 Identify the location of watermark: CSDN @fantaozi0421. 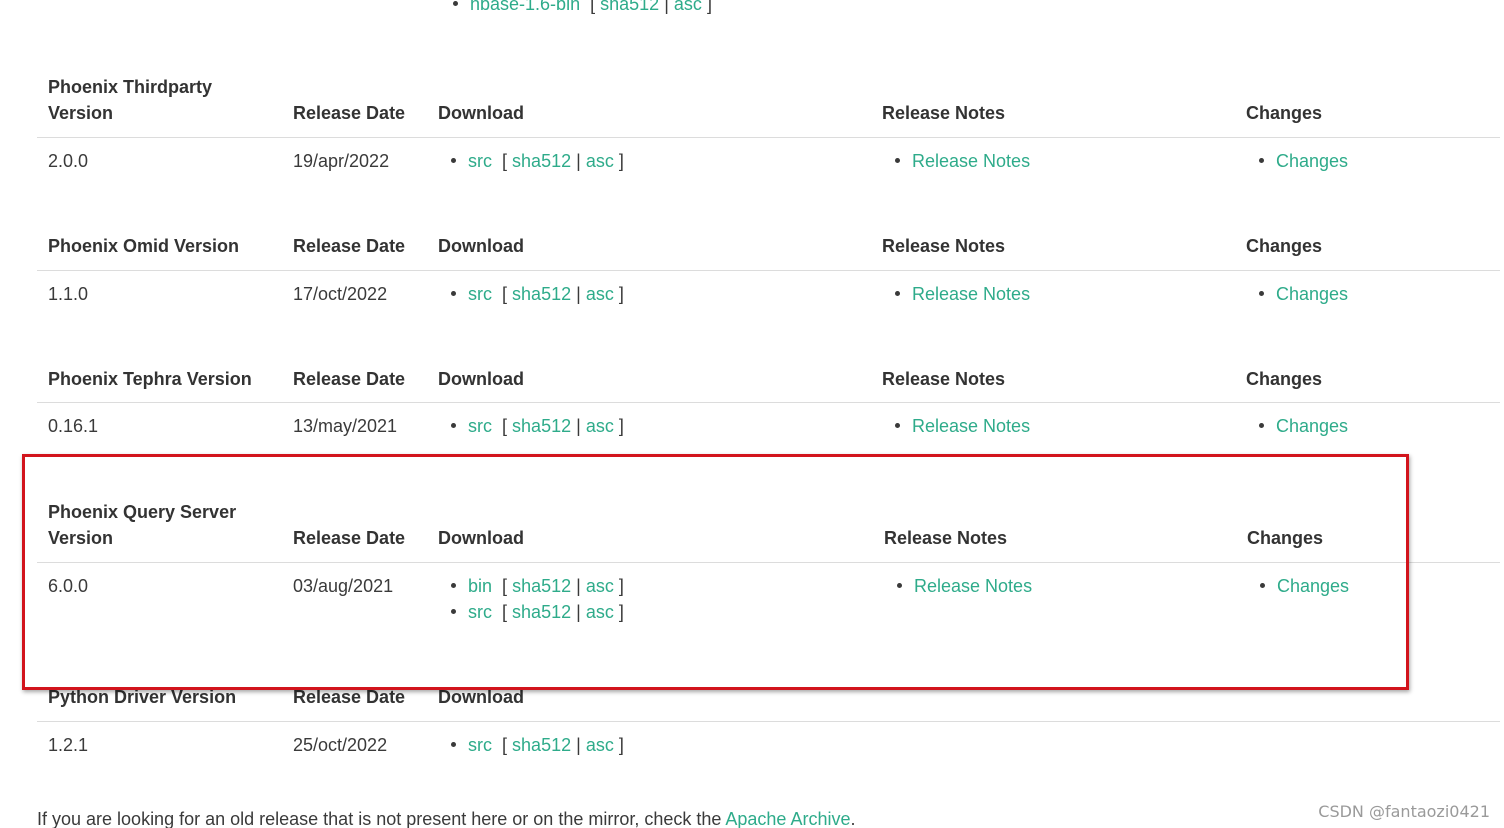
(1404, 811).